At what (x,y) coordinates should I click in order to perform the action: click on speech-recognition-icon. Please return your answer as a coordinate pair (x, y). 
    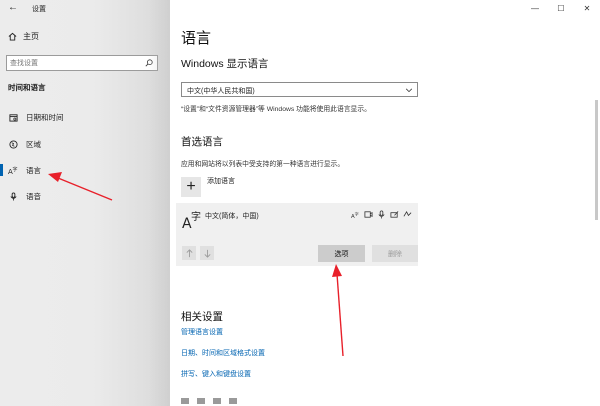
    Looking at the image, I should click on (368, 214).